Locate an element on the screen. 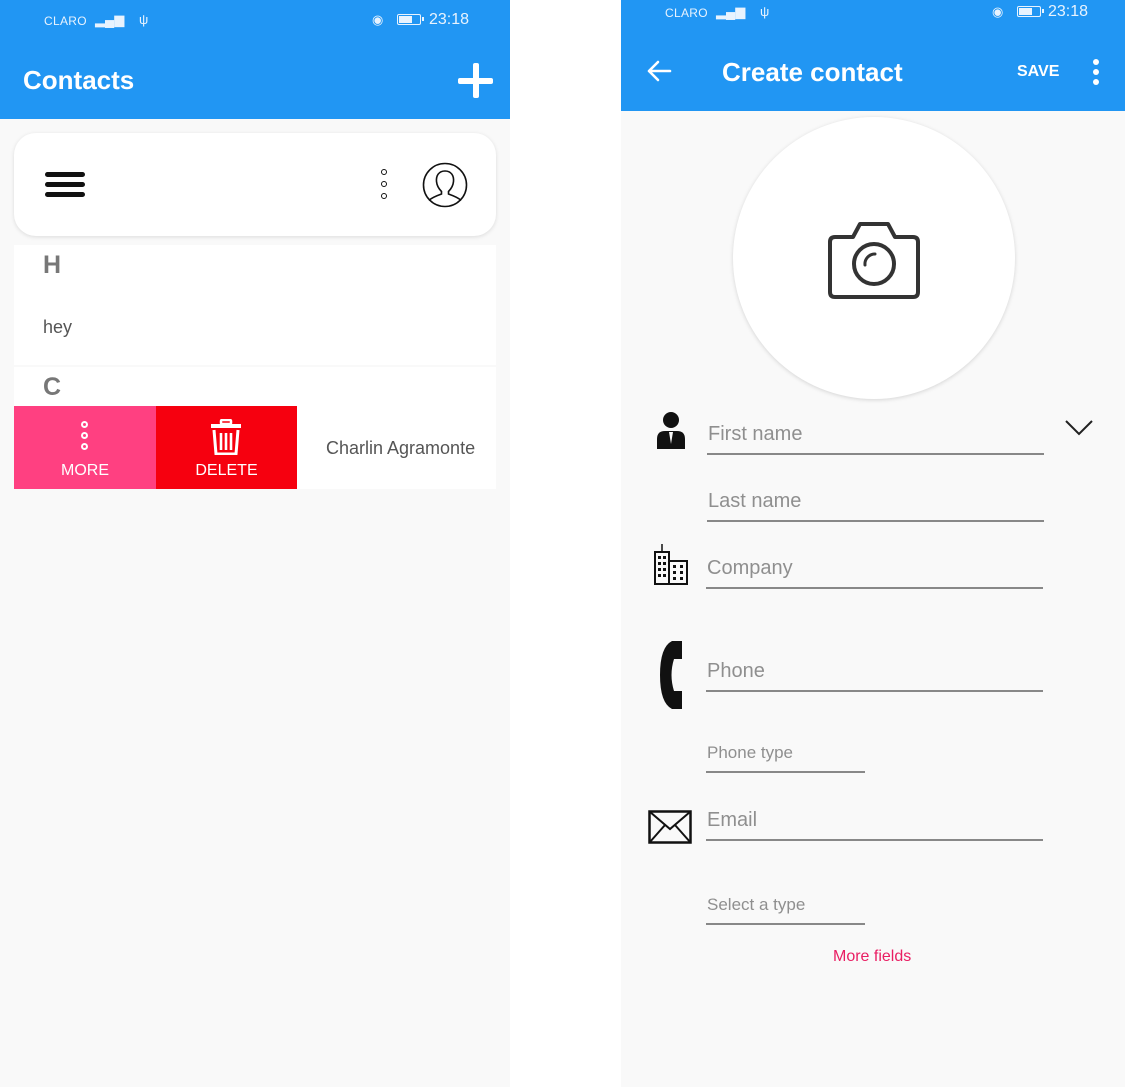 The width and height of the screenshot is (1125, 1087). page-title: Contacts is located at coordinates (79, 80).